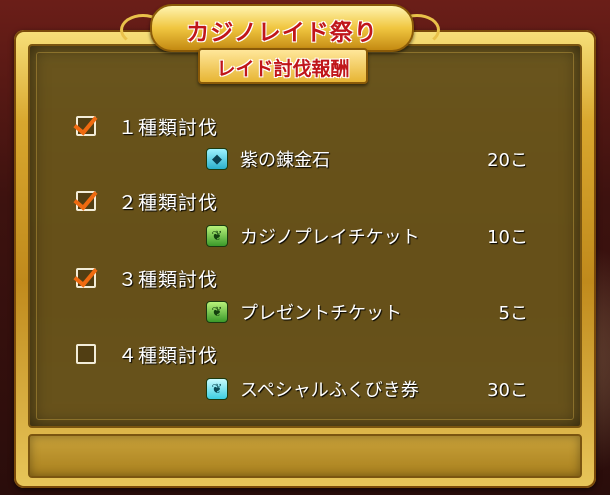  I want to click on reward-quantity: 30こ, so click(507, 390).